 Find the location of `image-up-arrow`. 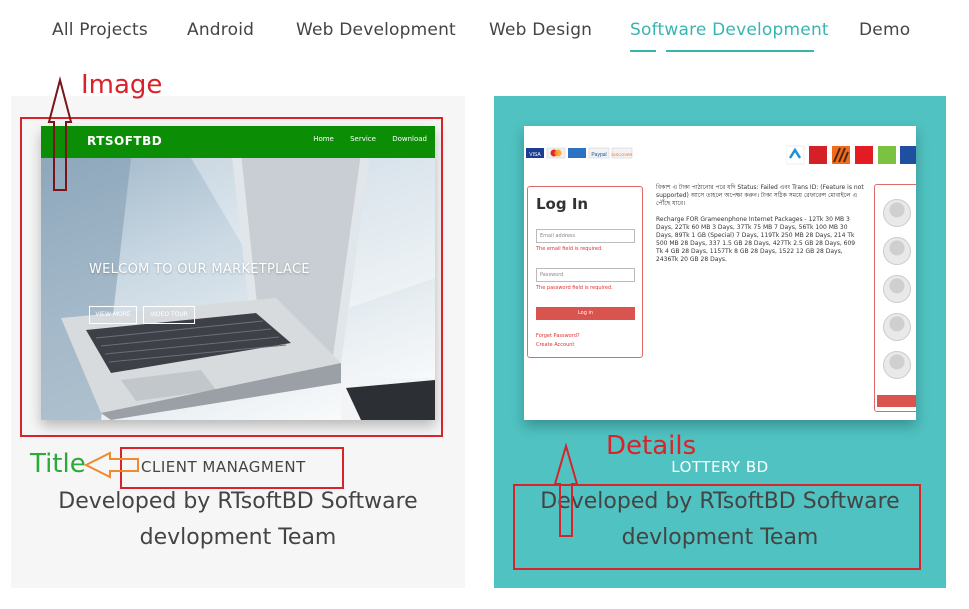

image-up-arrow is located at coordinates (60, 133).